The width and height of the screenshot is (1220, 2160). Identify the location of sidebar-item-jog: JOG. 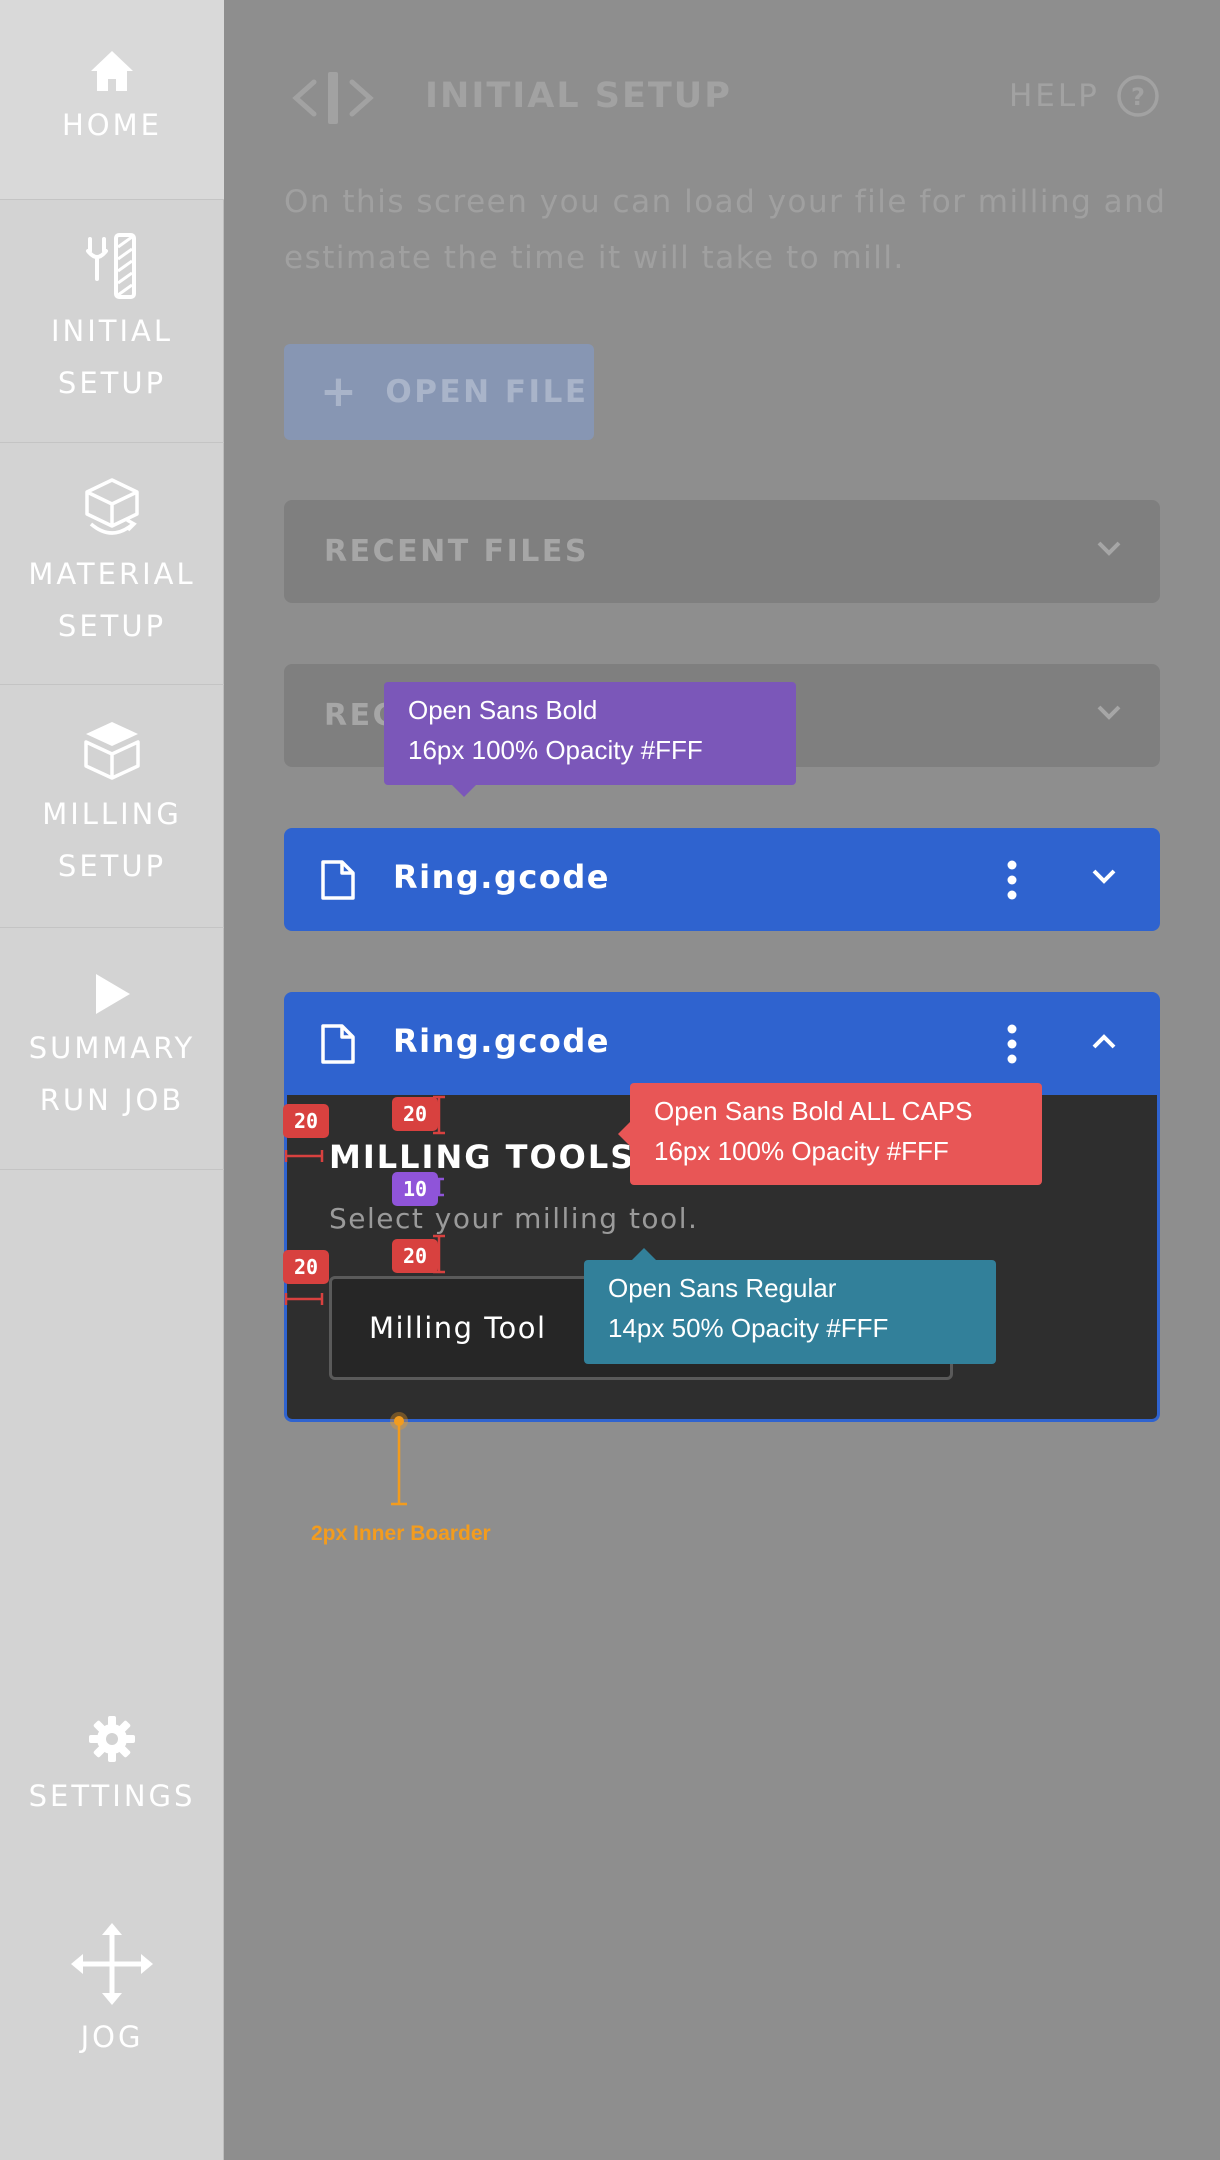
(112, 1992).